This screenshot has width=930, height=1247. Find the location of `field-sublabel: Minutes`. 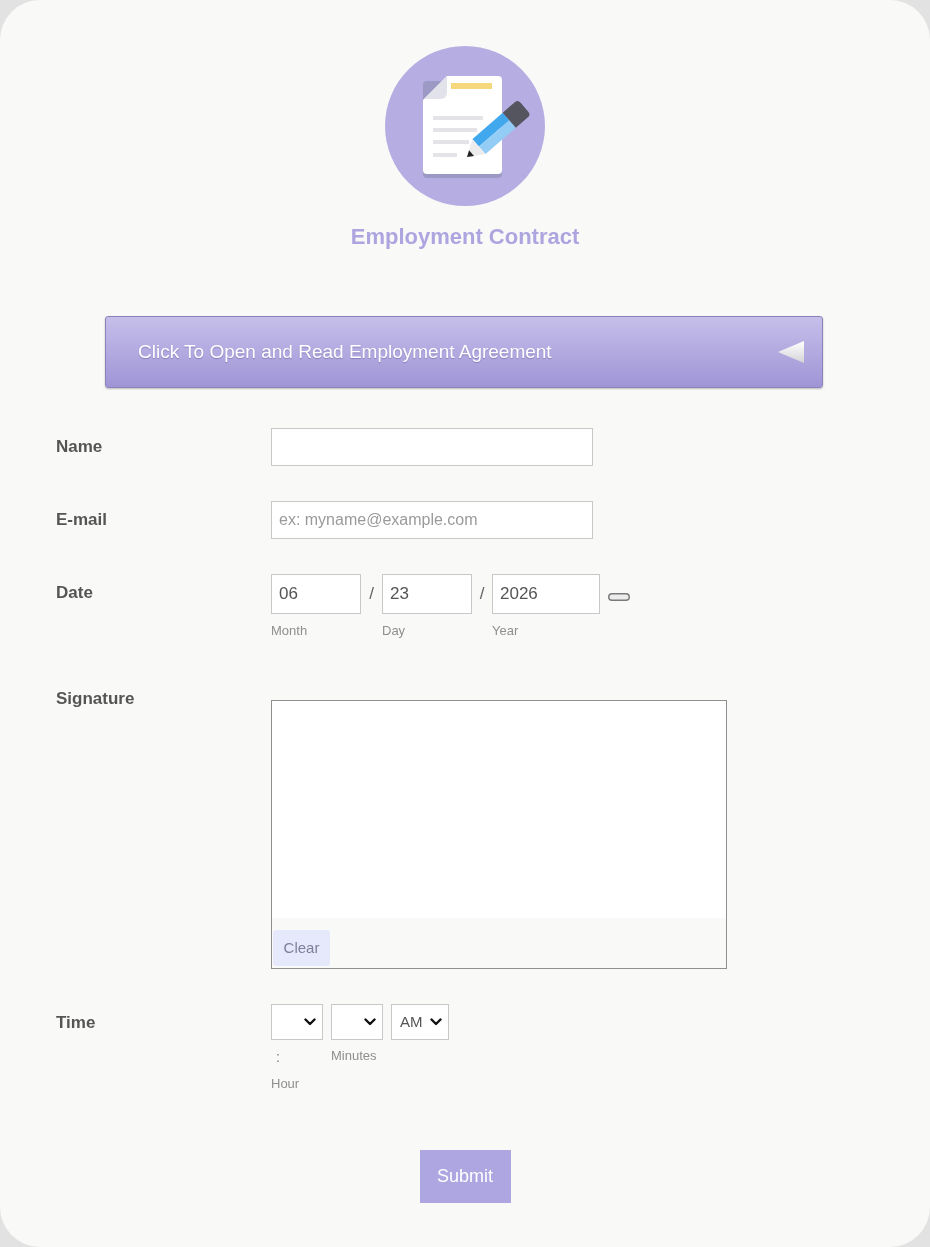

field-sublabel: Minutes is located at coordinates (354, 1056).